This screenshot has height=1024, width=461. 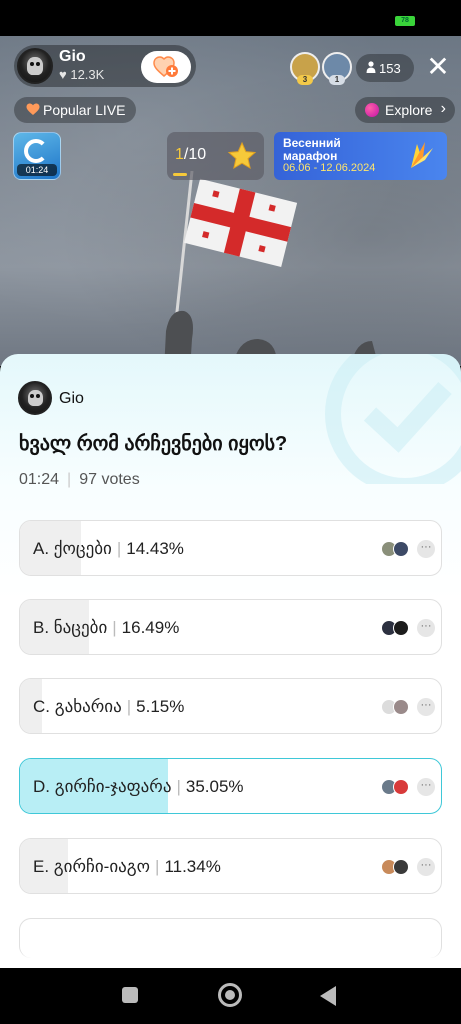 I want to click on chevron-right-icon: ›, so click(x=443, y=108).